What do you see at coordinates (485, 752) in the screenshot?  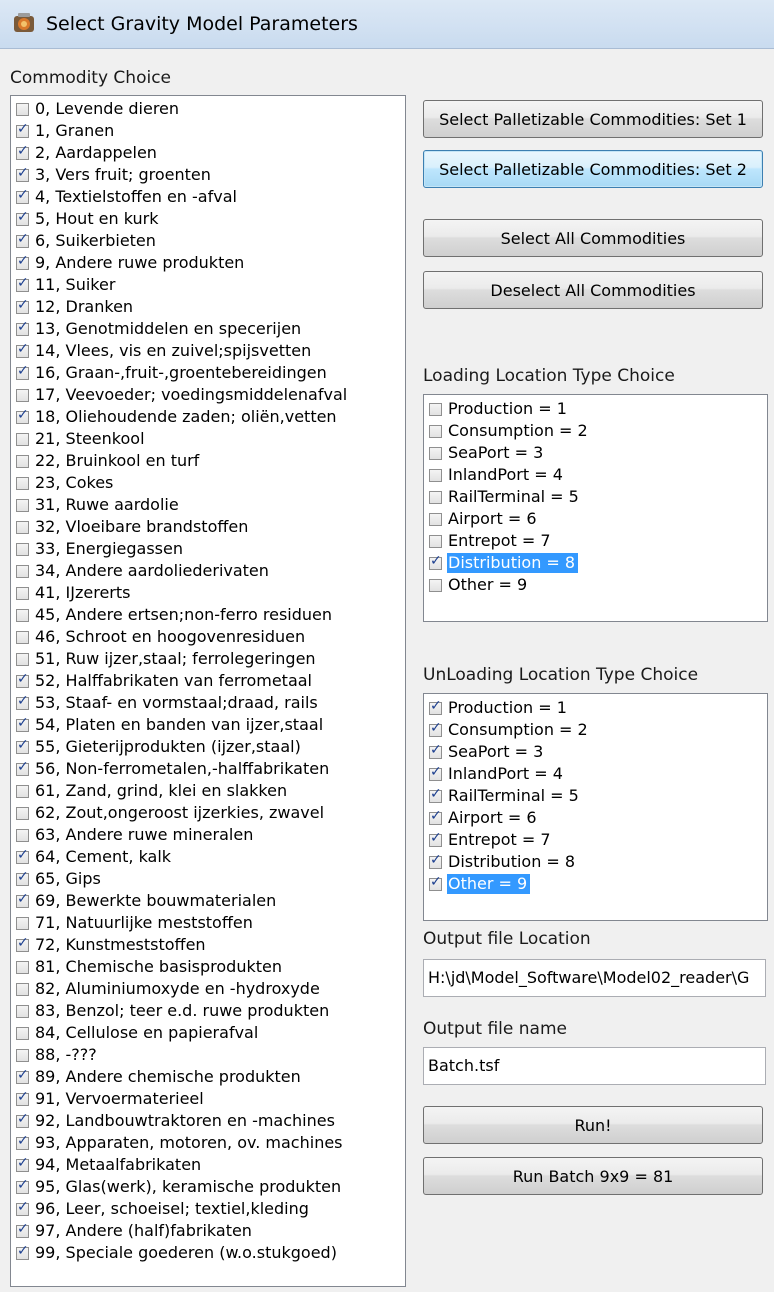 I see `unloading-type-item: SeaPort = 3` at bounding box center [485, 752].